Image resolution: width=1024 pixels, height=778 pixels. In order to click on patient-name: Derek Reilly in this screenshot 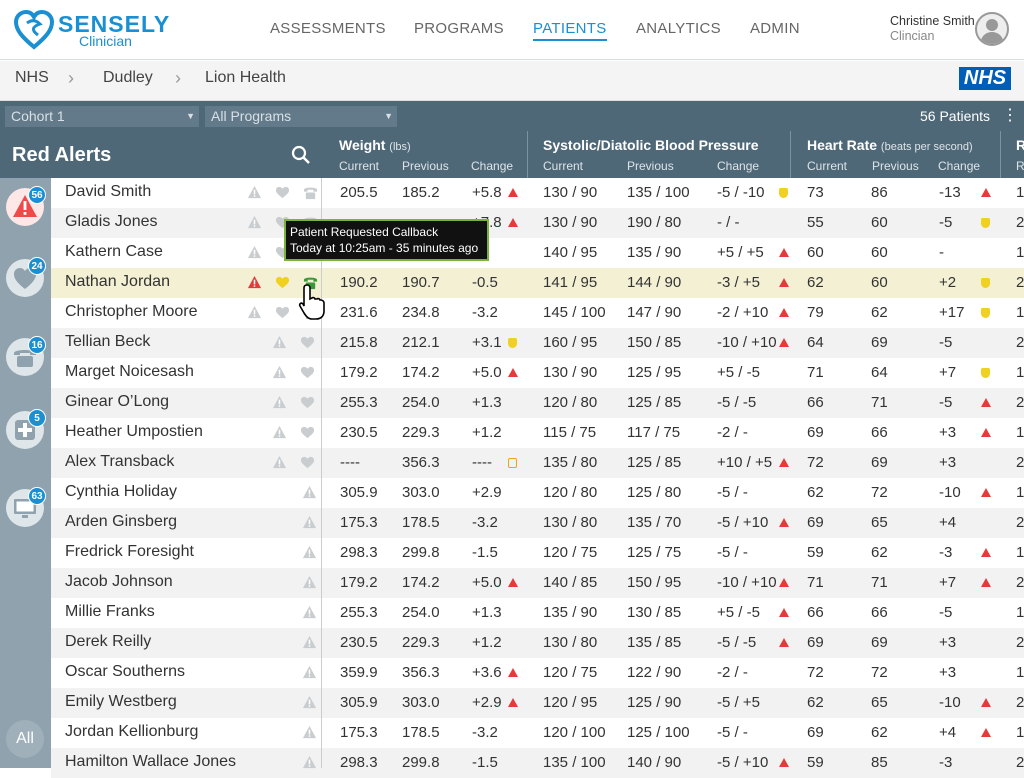, I will do `click(108, 642)`.